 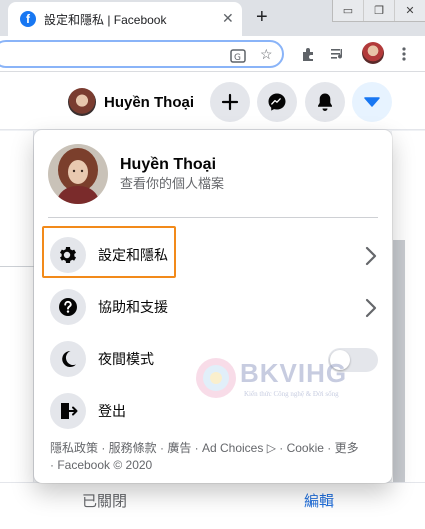 What do you see at coordinates (338, 54) in the screenshot?
I see `media-queue-icon` at bounding box center [338, 54].